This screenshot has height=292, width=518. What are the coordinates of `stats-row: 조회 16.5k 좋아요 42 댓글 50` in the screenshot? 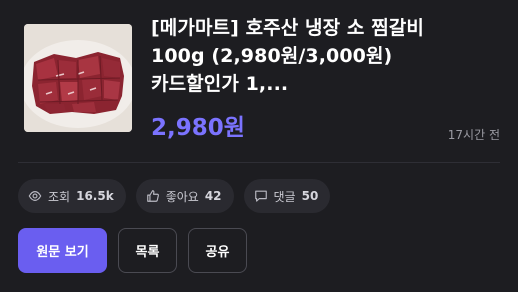 It's located at (174, 196).